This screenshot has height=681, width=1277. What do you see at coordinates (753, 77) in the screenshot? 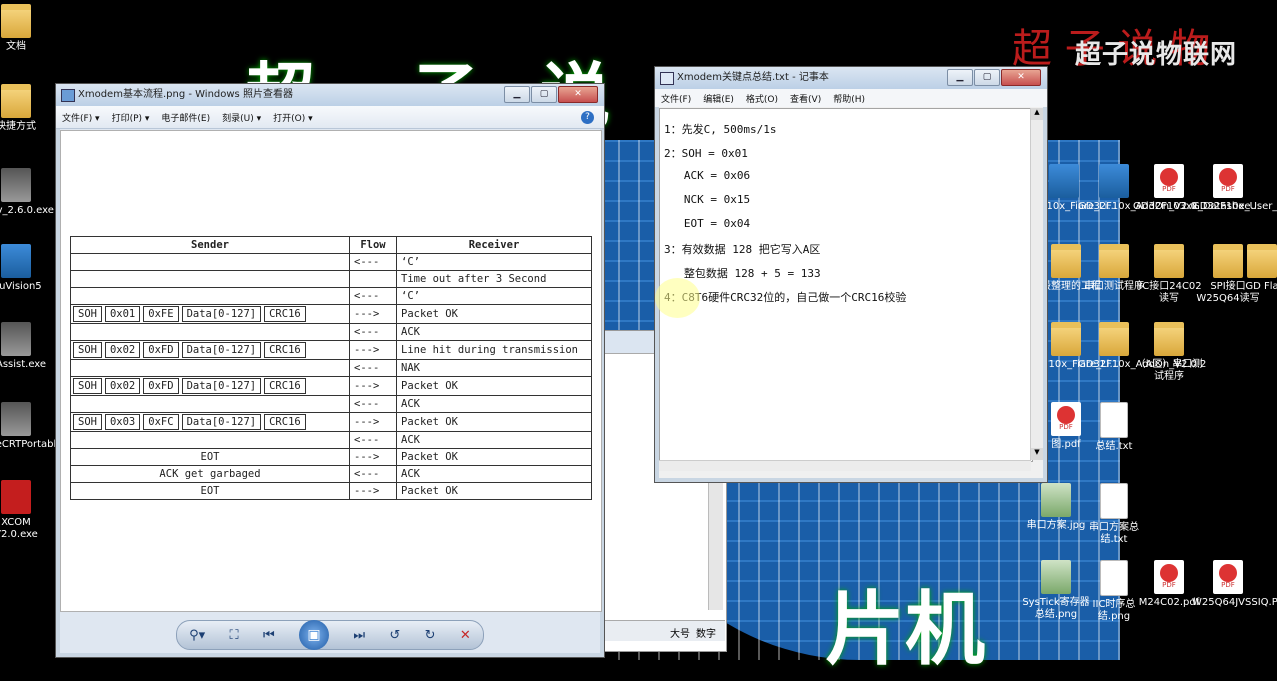
I see `notepad-title: Xmodem关键点总结.txt - 记事本` at bounding box center [753, 77].